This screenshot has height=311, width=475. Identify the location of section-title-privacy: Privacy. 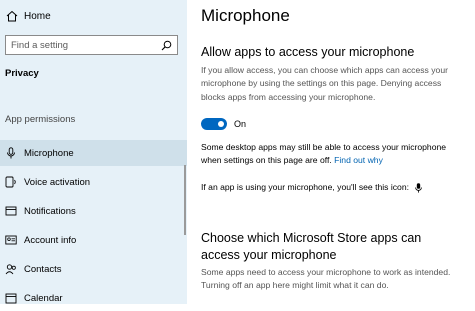
(22, 73).